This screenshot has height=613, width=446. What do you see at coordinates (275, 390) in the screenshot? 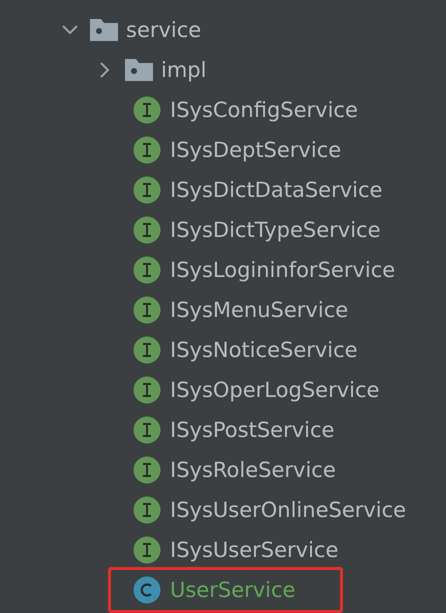
I see `tree-item-label: ISysOperLogService` at bounding box center [275, 390].